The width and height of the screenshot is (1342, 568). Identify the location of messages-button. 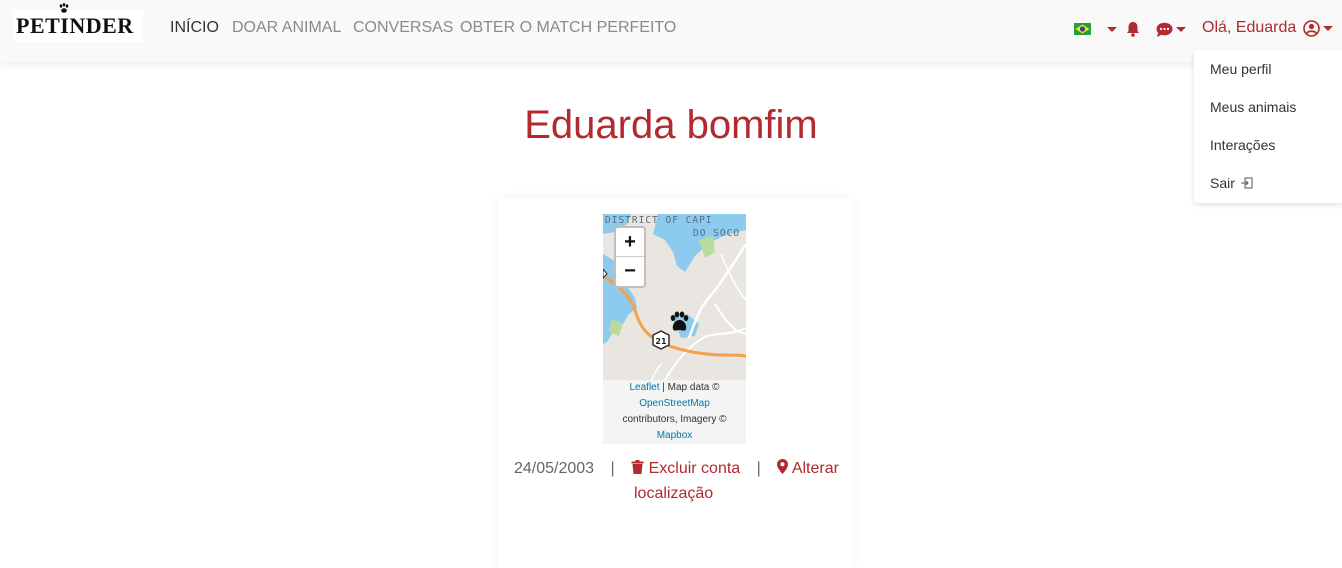
(1171, 29).